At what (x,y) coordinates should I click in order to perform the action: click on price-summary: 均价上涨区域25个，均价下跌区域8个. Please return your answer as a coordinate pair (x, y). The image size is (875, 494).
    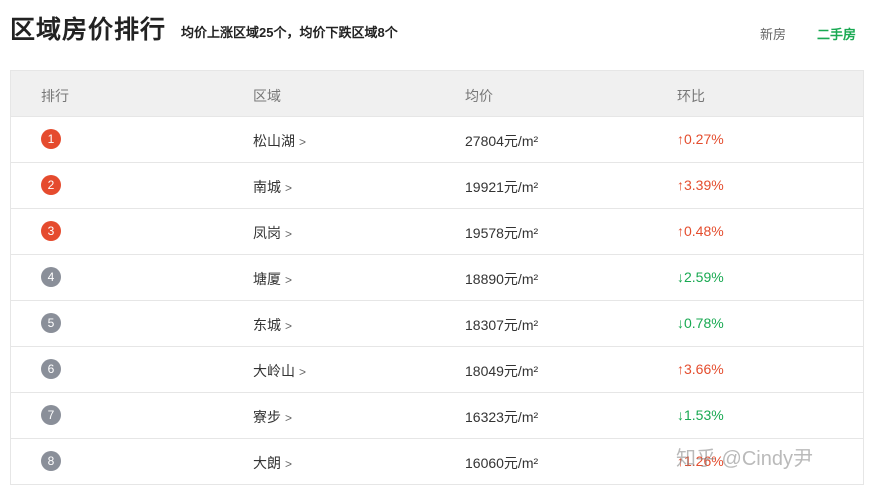
    Looking at the image, I should click on (289, 32).